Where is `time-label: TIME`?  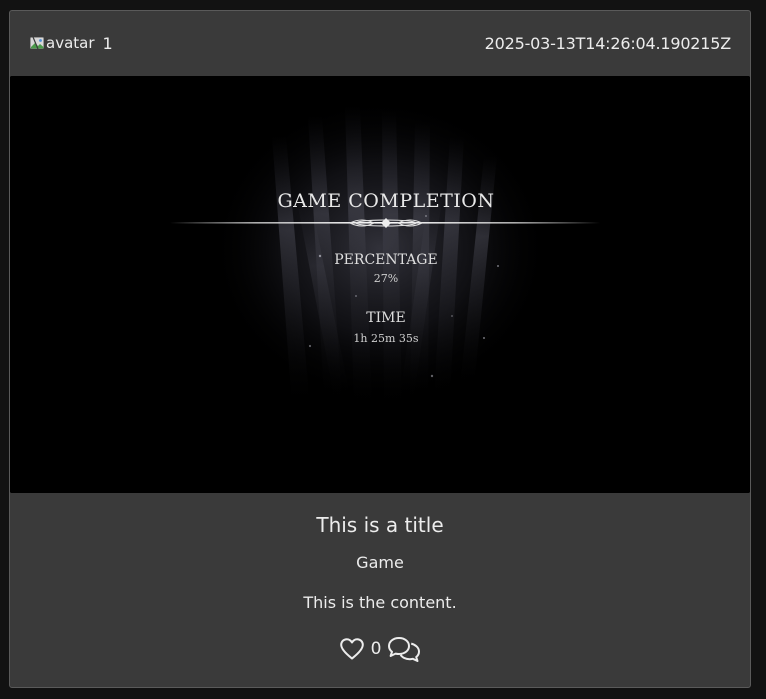
time-label: TIME is located at coordinates (385, 318).